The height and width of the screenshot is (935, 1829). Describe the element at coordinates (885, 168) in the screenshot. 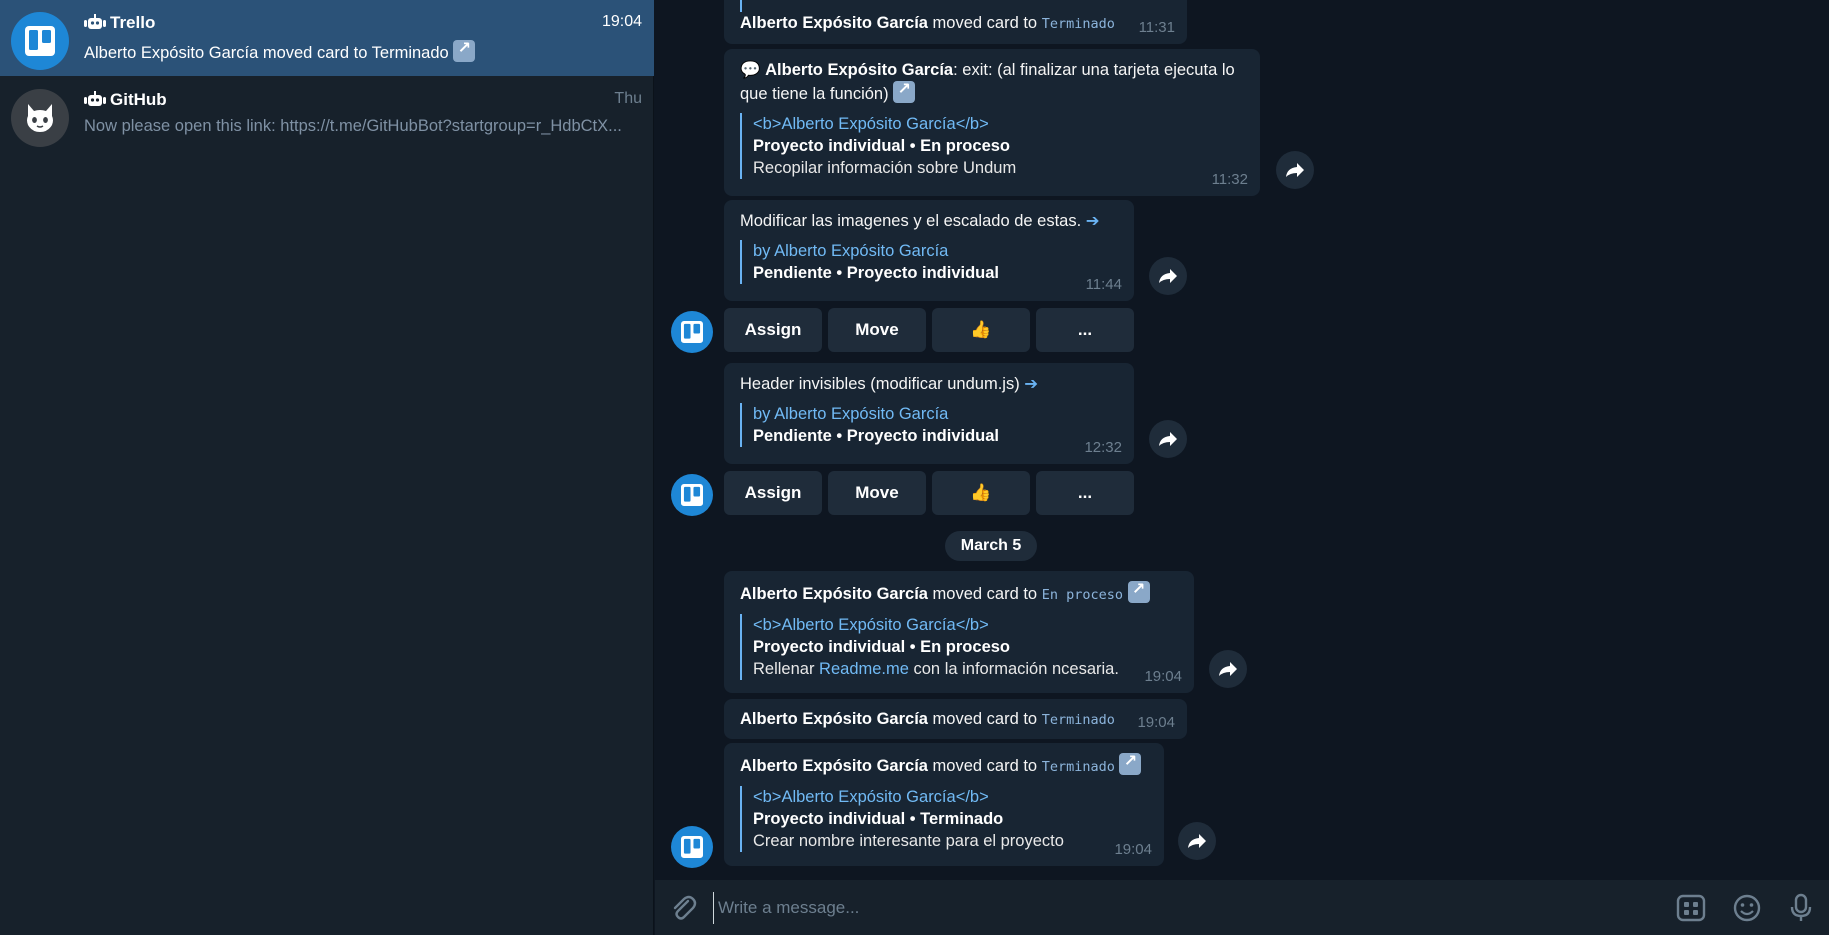

I see `quote-card: Recopilar información sobre Undum` at that location.